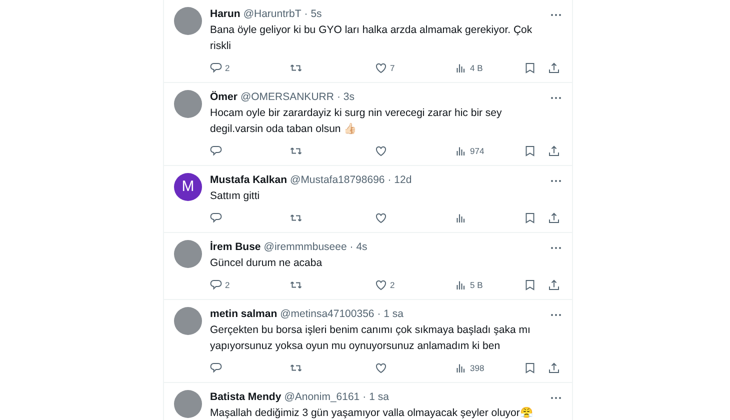  I want to click on user-handle: @Mustafa18798696, so click(337, 180).